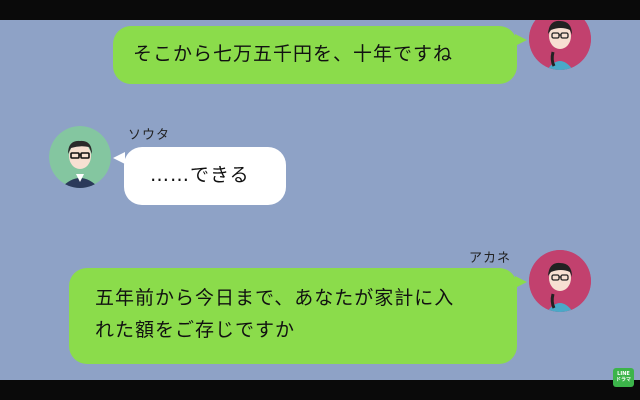 The height and width of the screenshot is (400, 640). I want to click on letterbox-top, so click(320, 10).